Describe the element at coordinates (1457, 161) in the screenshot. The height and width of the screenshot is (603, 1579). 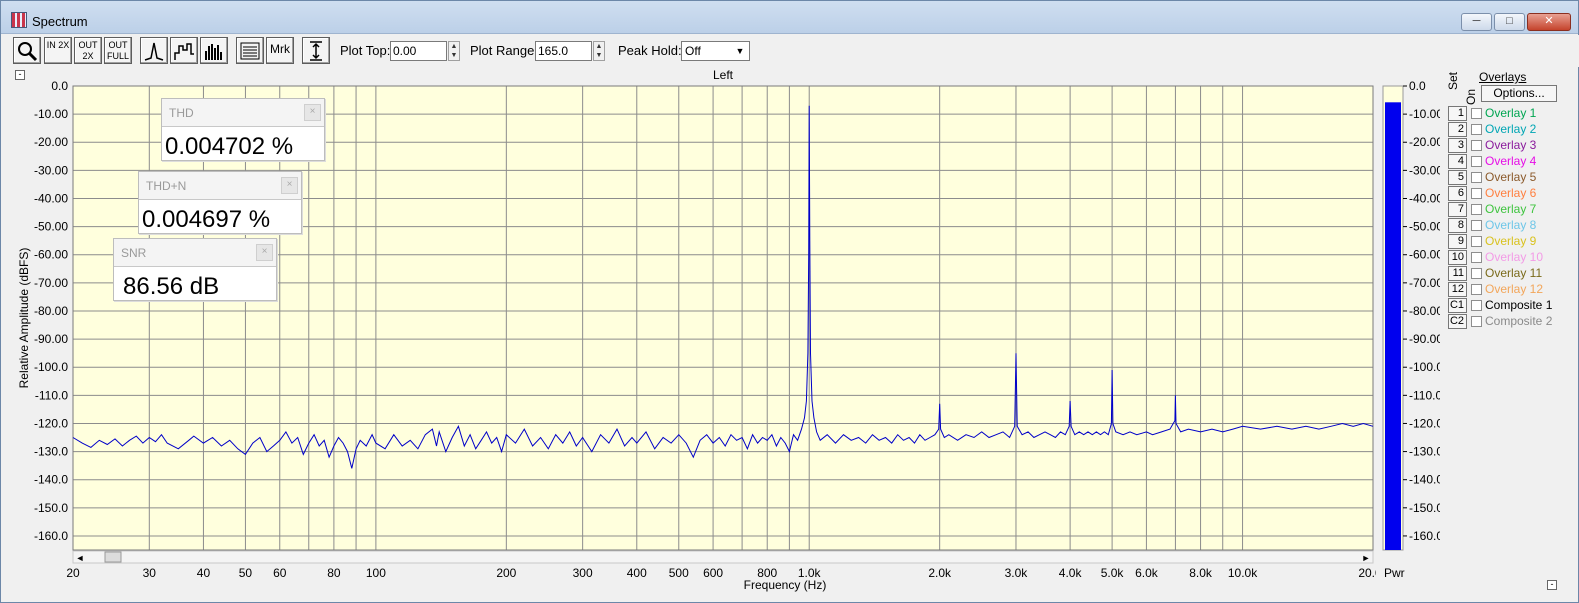
I see `overlay-set-button: 4` at that location.